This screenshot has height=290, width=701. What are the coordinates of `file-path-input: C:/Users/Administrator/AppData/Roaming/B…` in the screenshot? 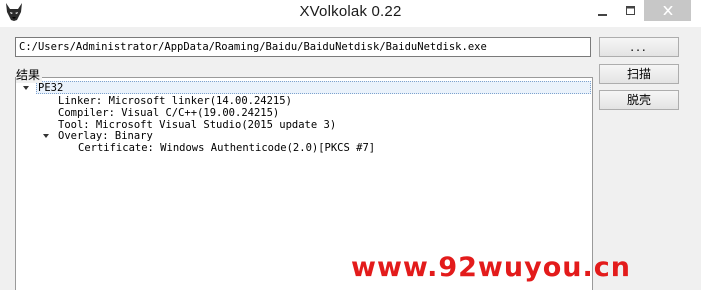 It's located at (303, 47).